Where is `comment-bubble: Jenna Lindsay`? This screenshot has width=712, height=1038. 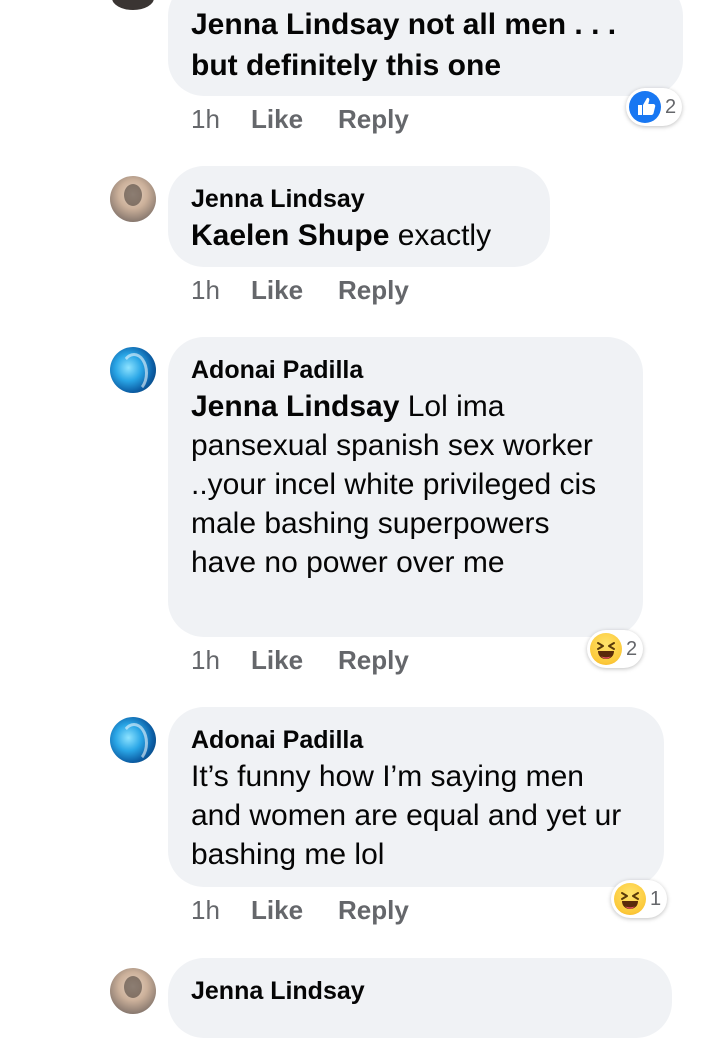 comment-bubble: Jenna Lindsay is located at coordinates (420, 998).